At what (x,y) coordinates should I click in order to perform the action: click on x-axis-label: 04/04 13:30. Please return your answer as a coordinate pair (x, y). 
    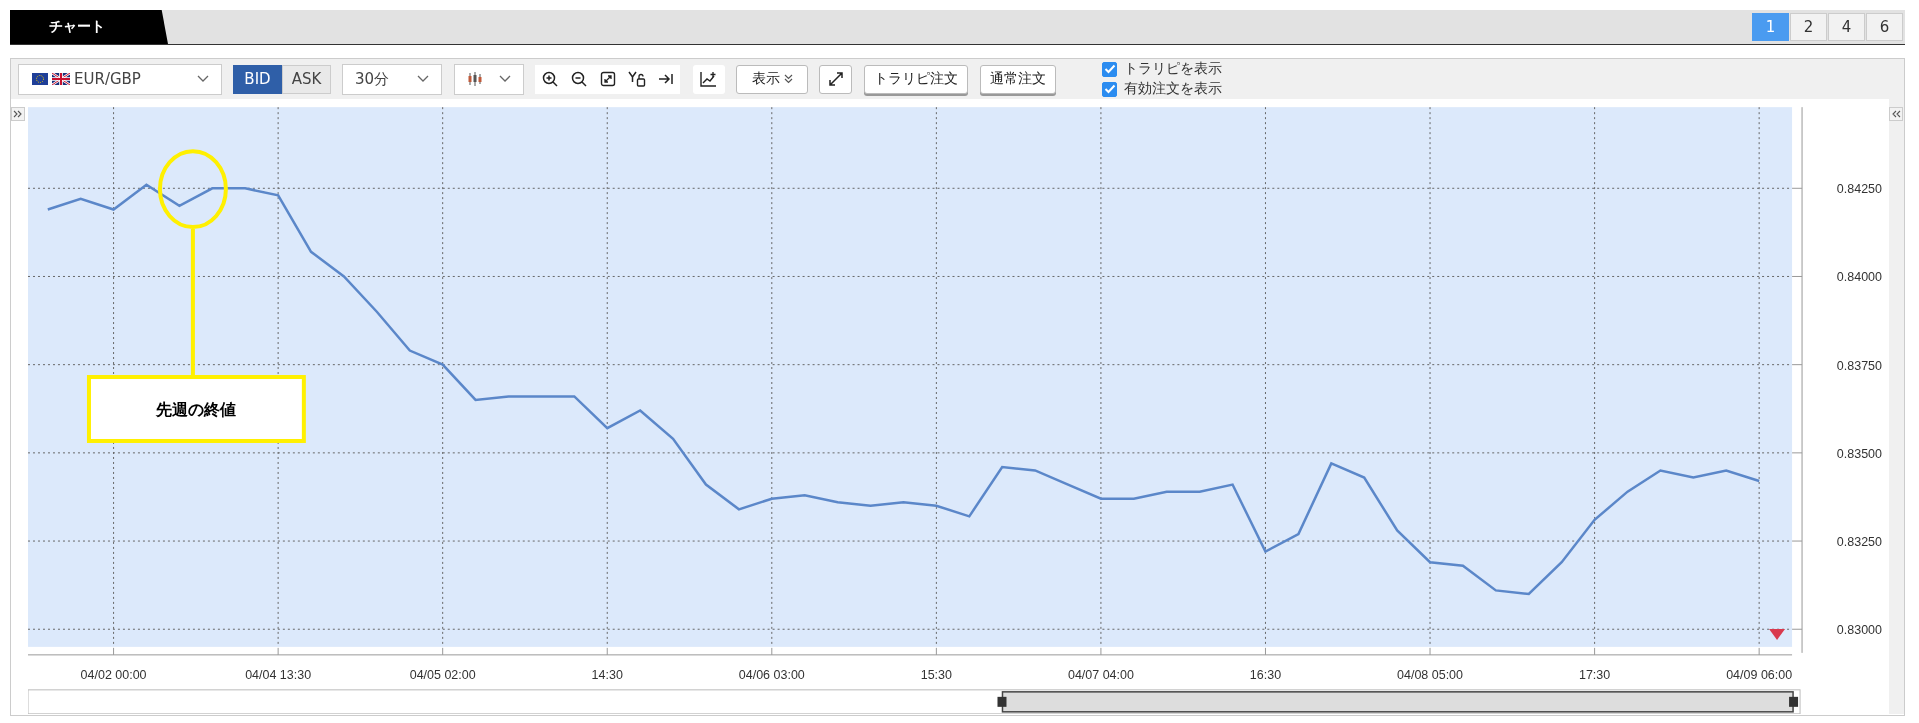
    Looking at the image, I should click on (278, 674).